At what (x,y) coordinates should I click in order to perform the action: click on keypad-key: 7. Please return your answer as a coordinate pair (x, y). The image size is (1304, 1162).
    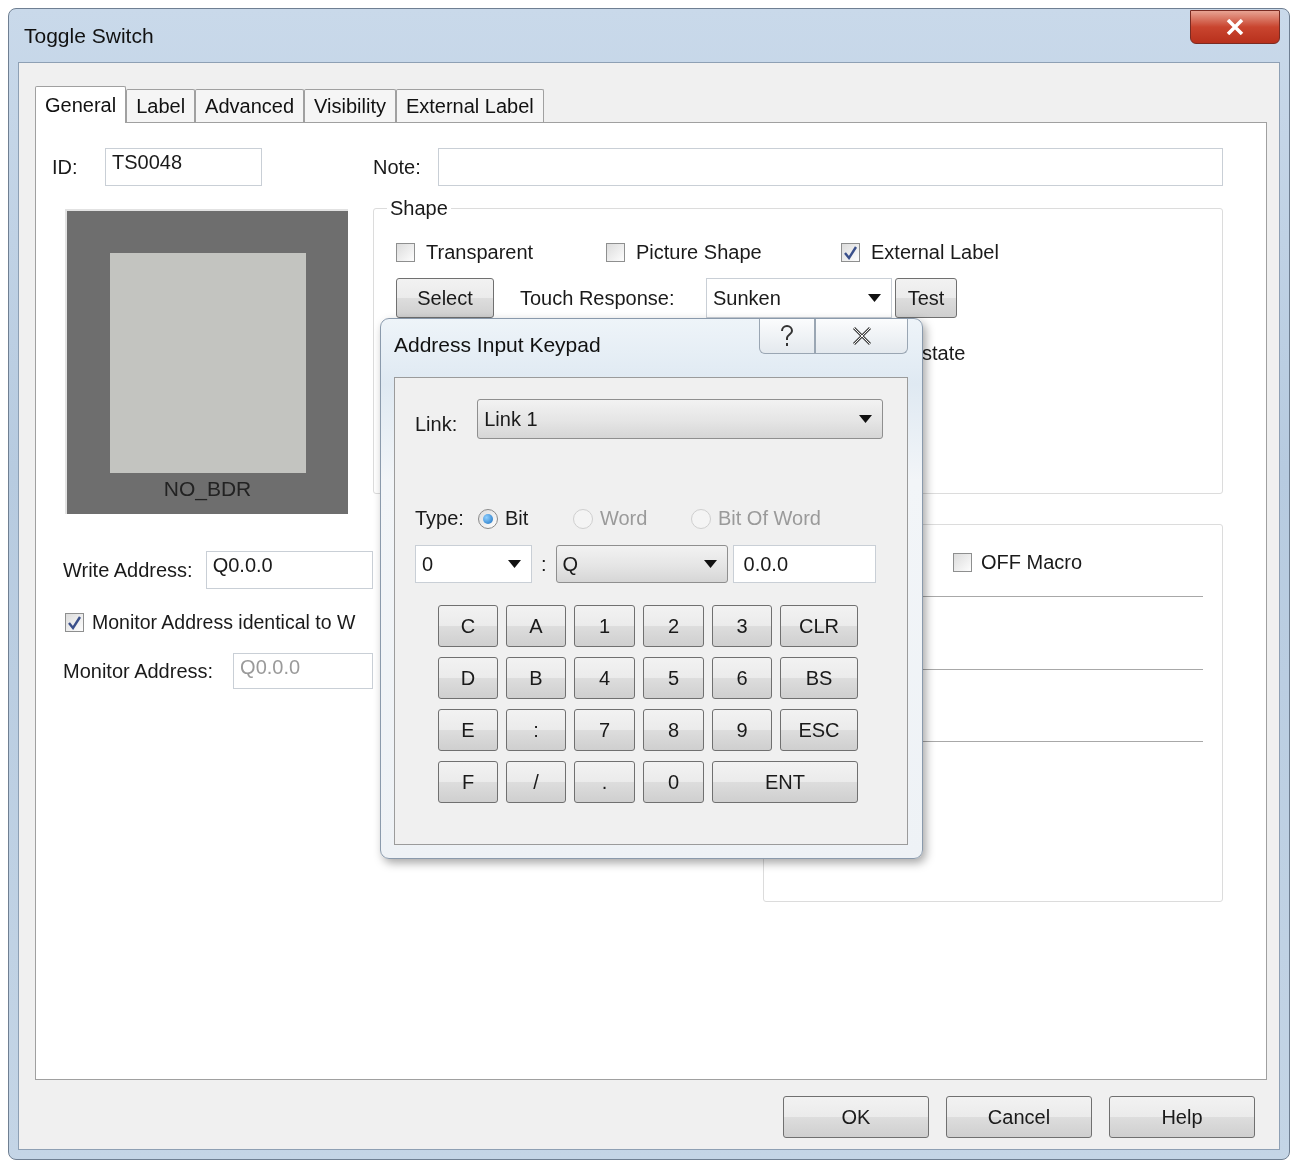
    Looking at the image, I should click on (604, 730).